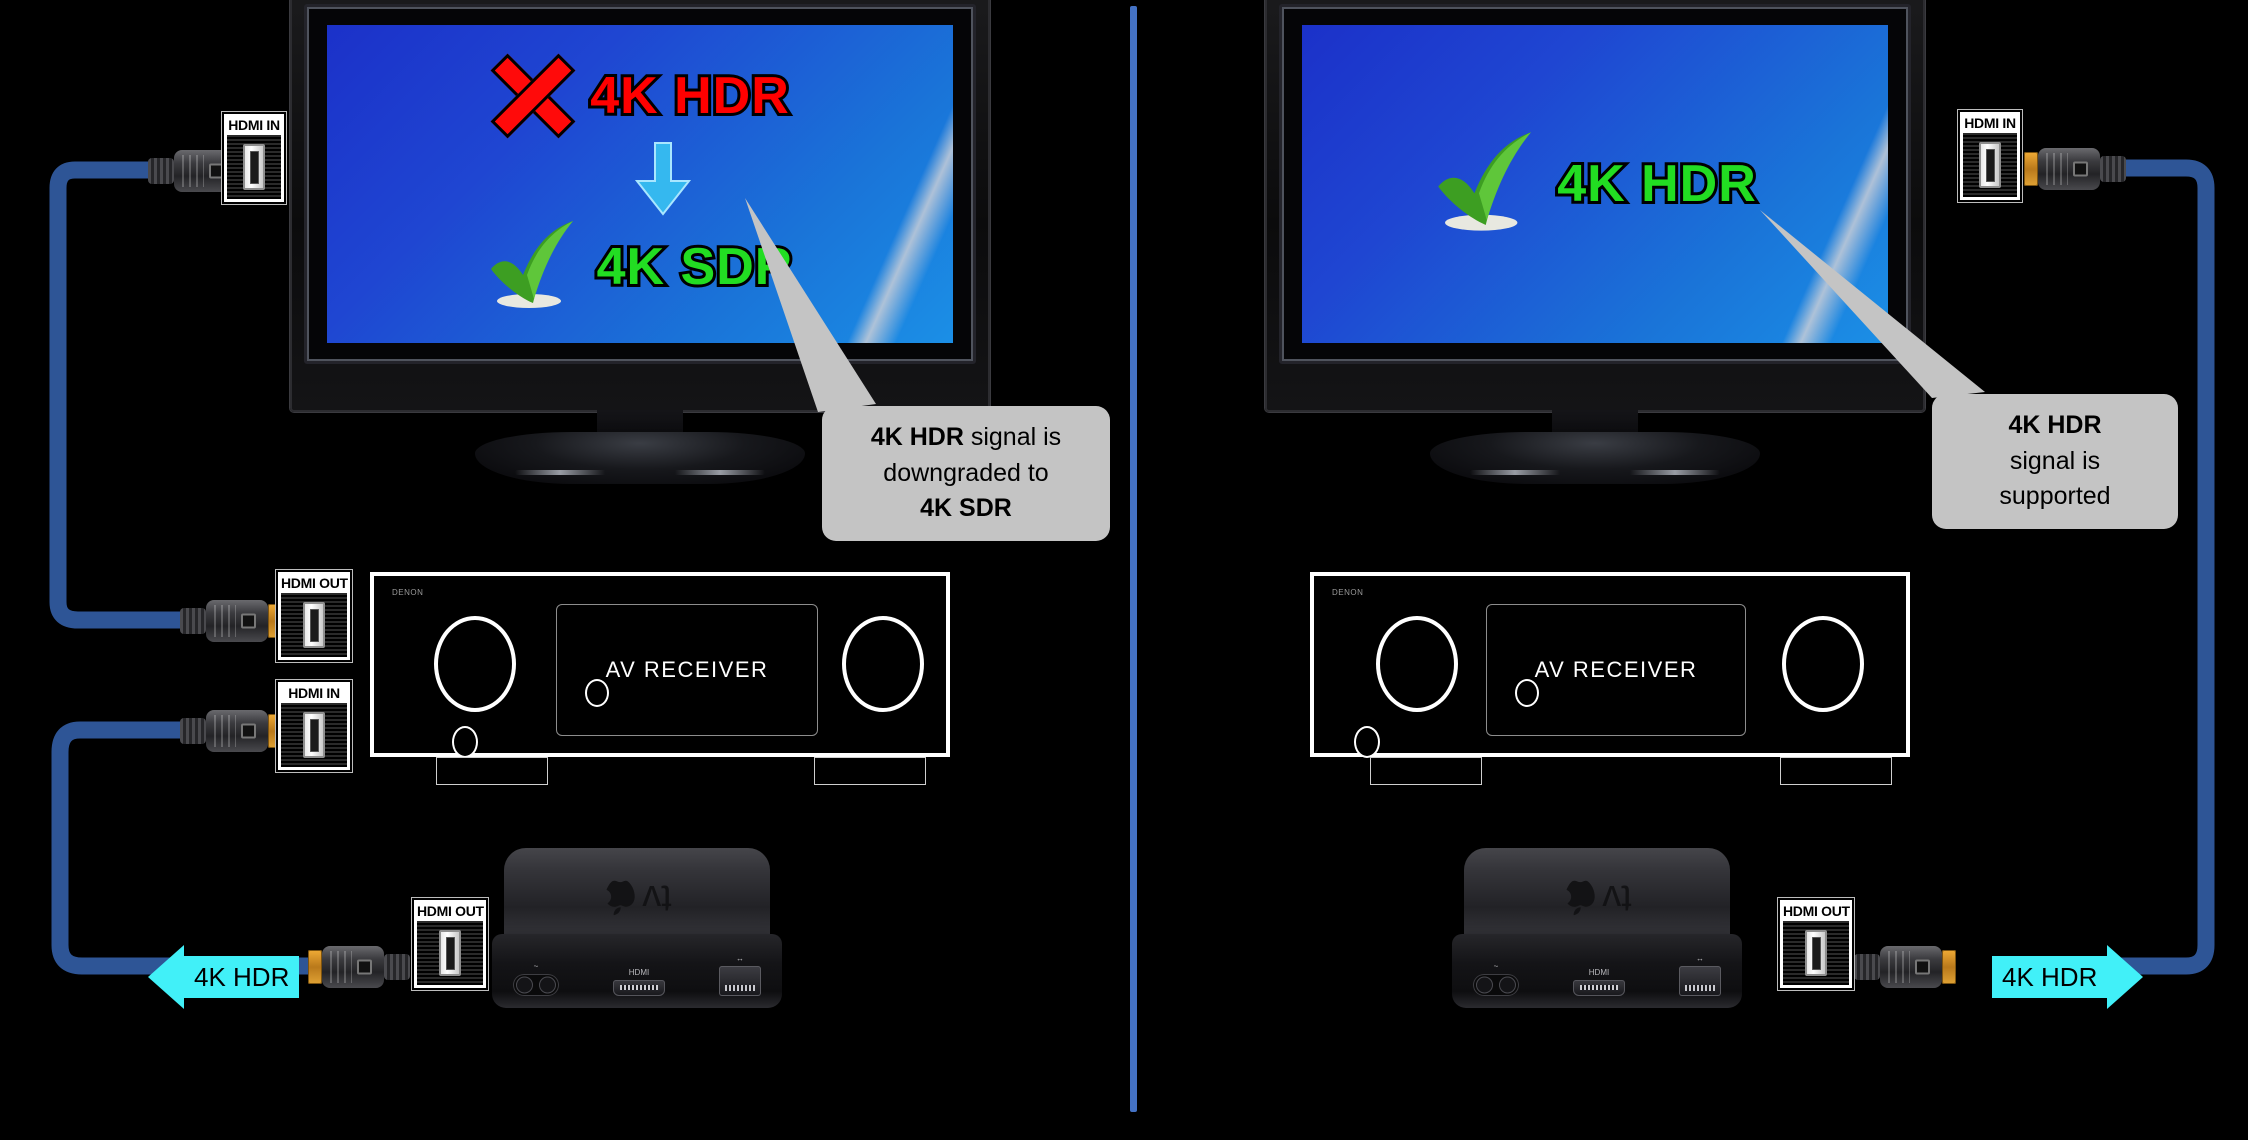  Describe the element at coordinates (359, 967) in the screenshot. I see `left-atv-plug` at that location.